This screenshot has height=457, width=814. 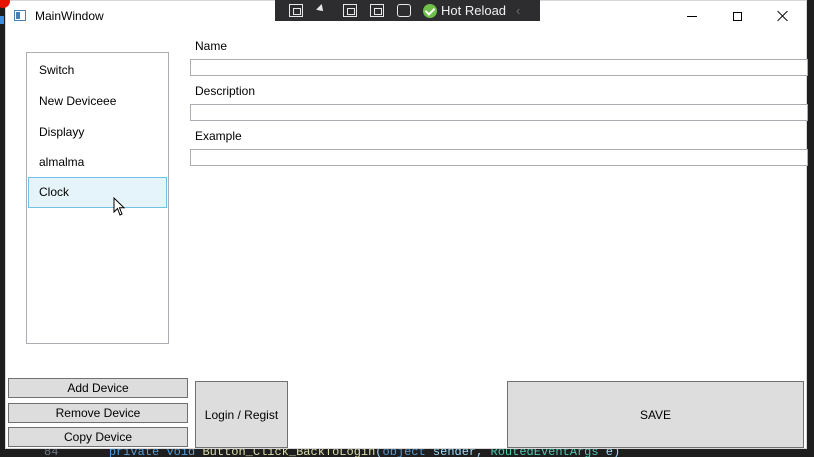 I want to click on editor-gutter-mark, so click(x=2, y=20).